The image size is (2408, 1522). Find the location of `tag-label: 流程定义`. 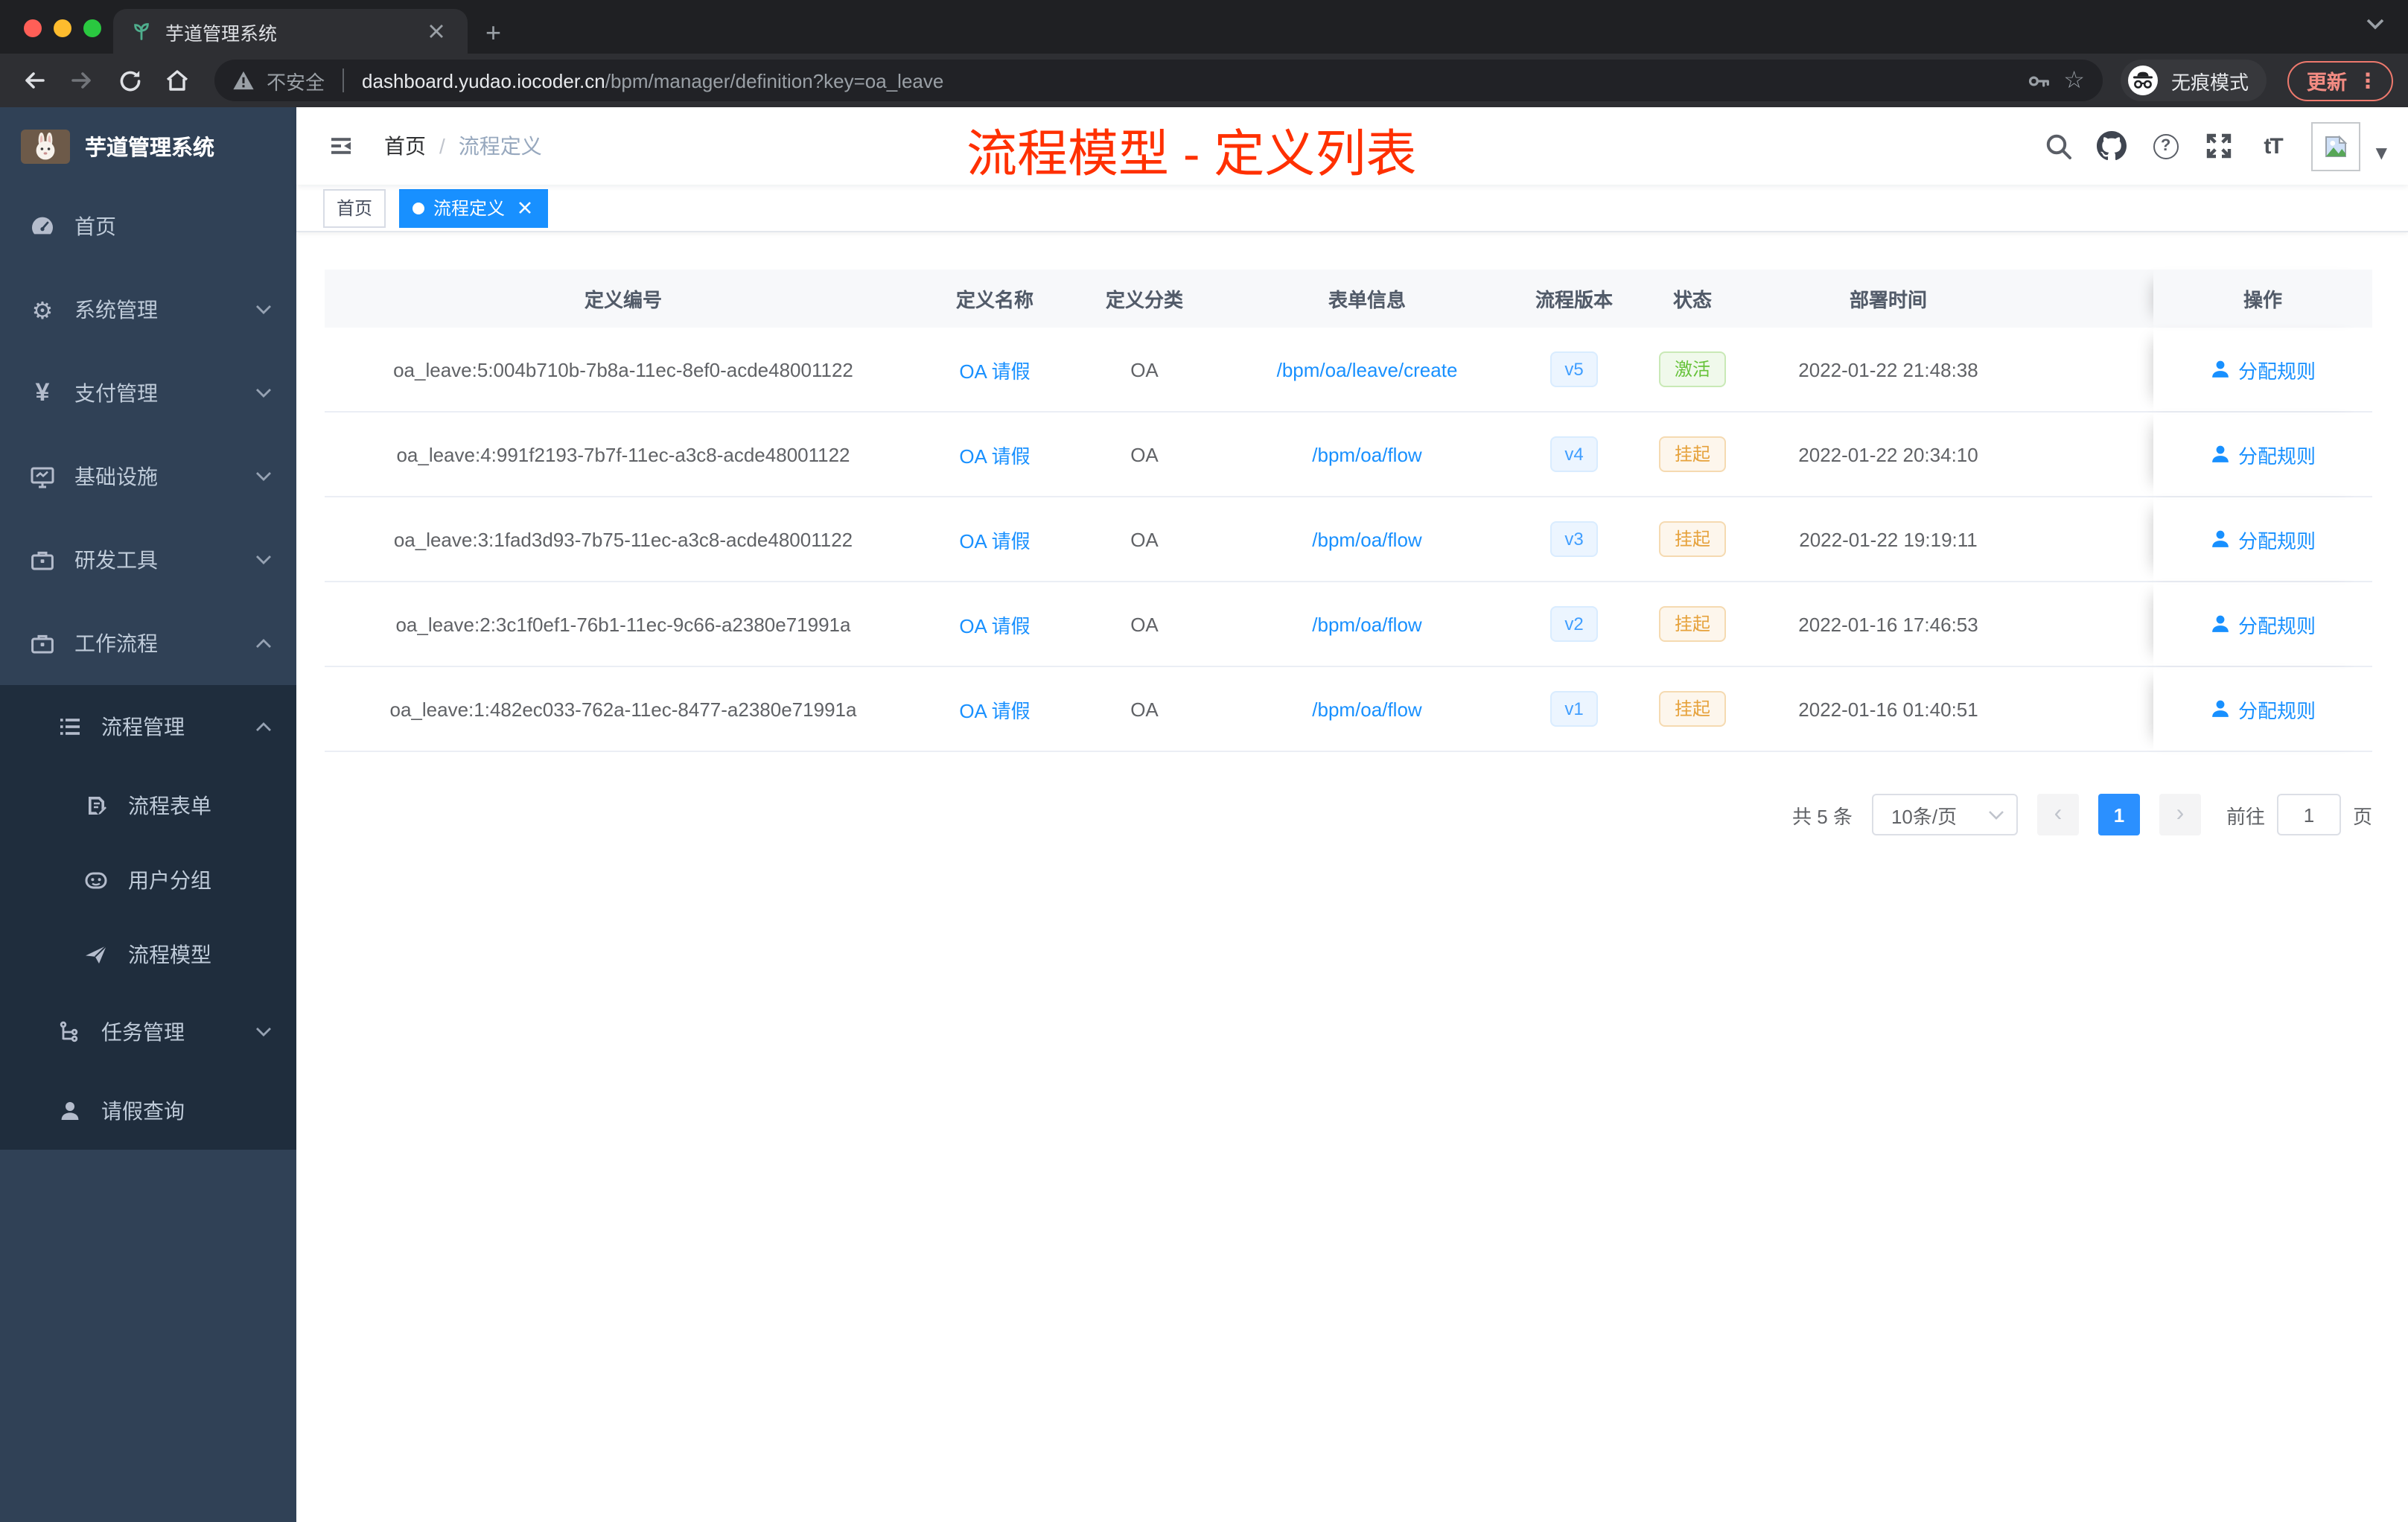

tag-label: 流程定义 is located at coordinates (469, 208).